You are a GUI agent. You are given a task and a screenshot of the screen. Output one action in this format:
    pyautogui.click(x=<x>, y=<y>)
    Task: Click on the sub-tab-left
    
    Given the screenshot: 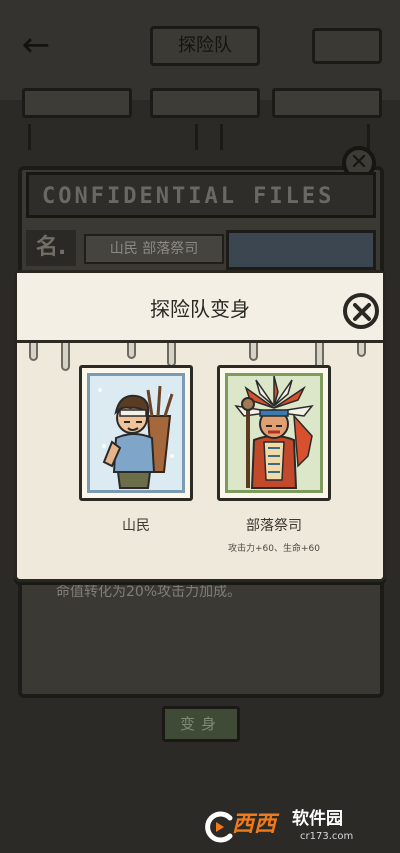 What is the action you would take?
    pyautogui.click(x=113, y=137)
    